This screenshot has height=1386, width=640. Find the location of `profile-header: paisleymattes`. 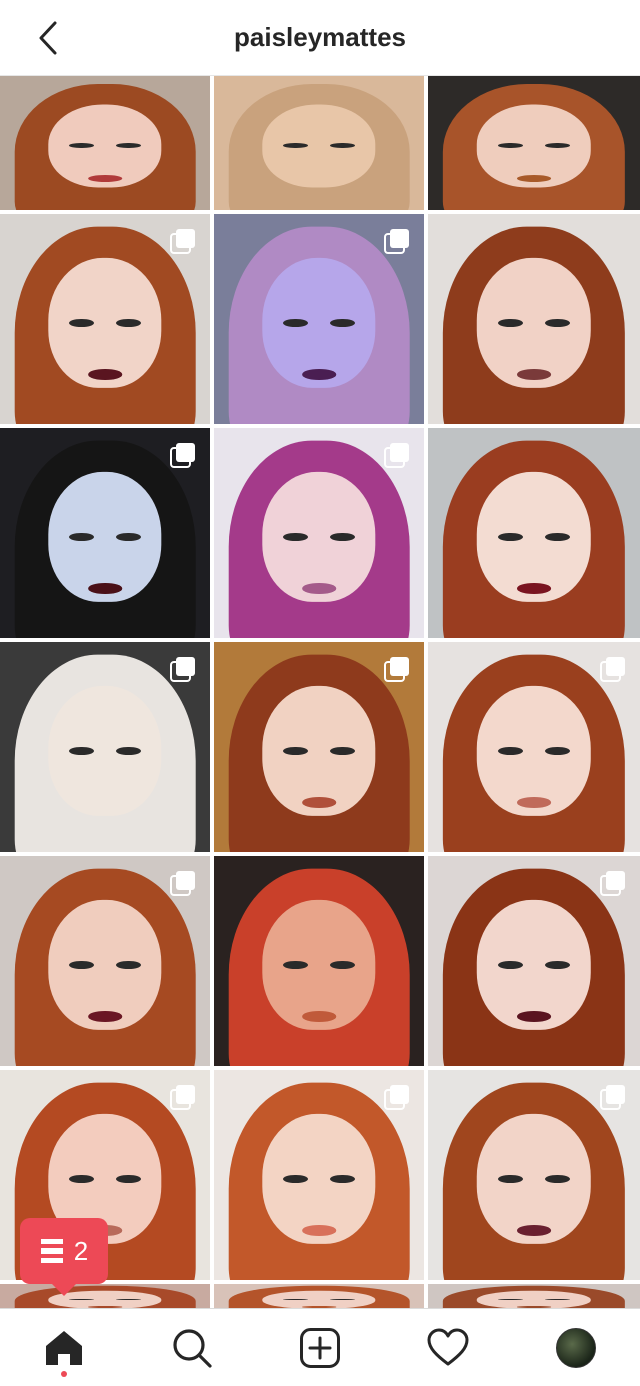

profile-header: paisleymattes is located at coordinates (320, 38).